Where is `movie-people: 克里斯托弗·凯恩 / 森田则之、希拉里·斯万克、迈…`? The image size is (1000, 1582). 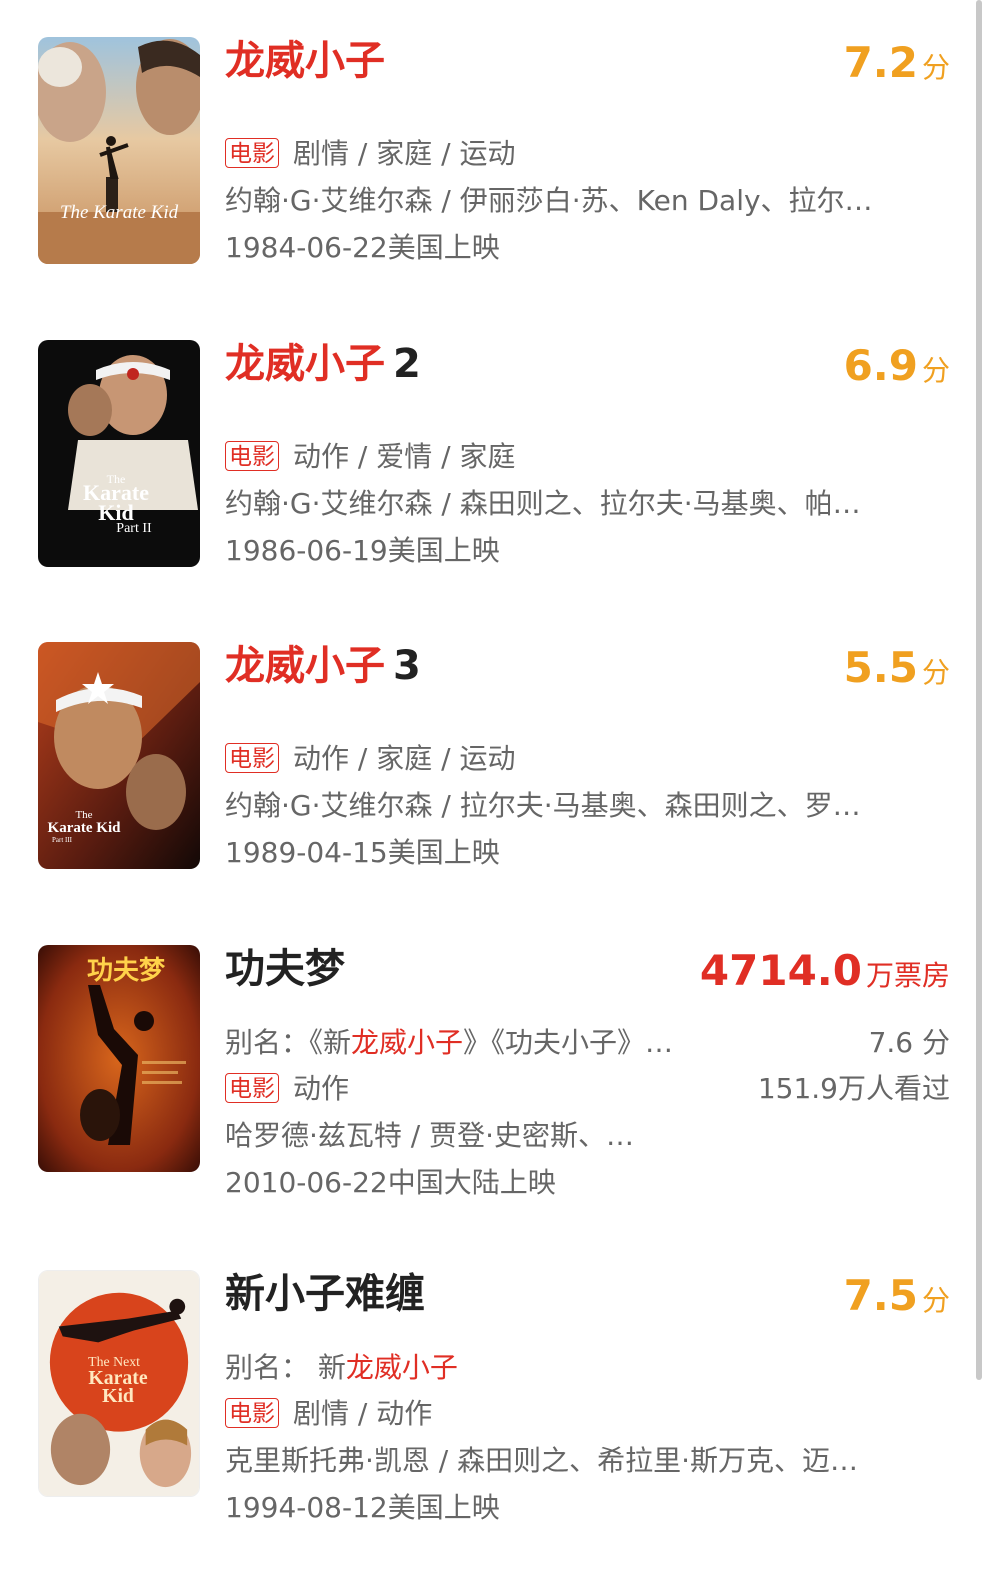 movie-people: 克里斯托弗·凯恩 / 森田则之、希拉里·斯万克、迈… is located at coordinates (542, 1460).